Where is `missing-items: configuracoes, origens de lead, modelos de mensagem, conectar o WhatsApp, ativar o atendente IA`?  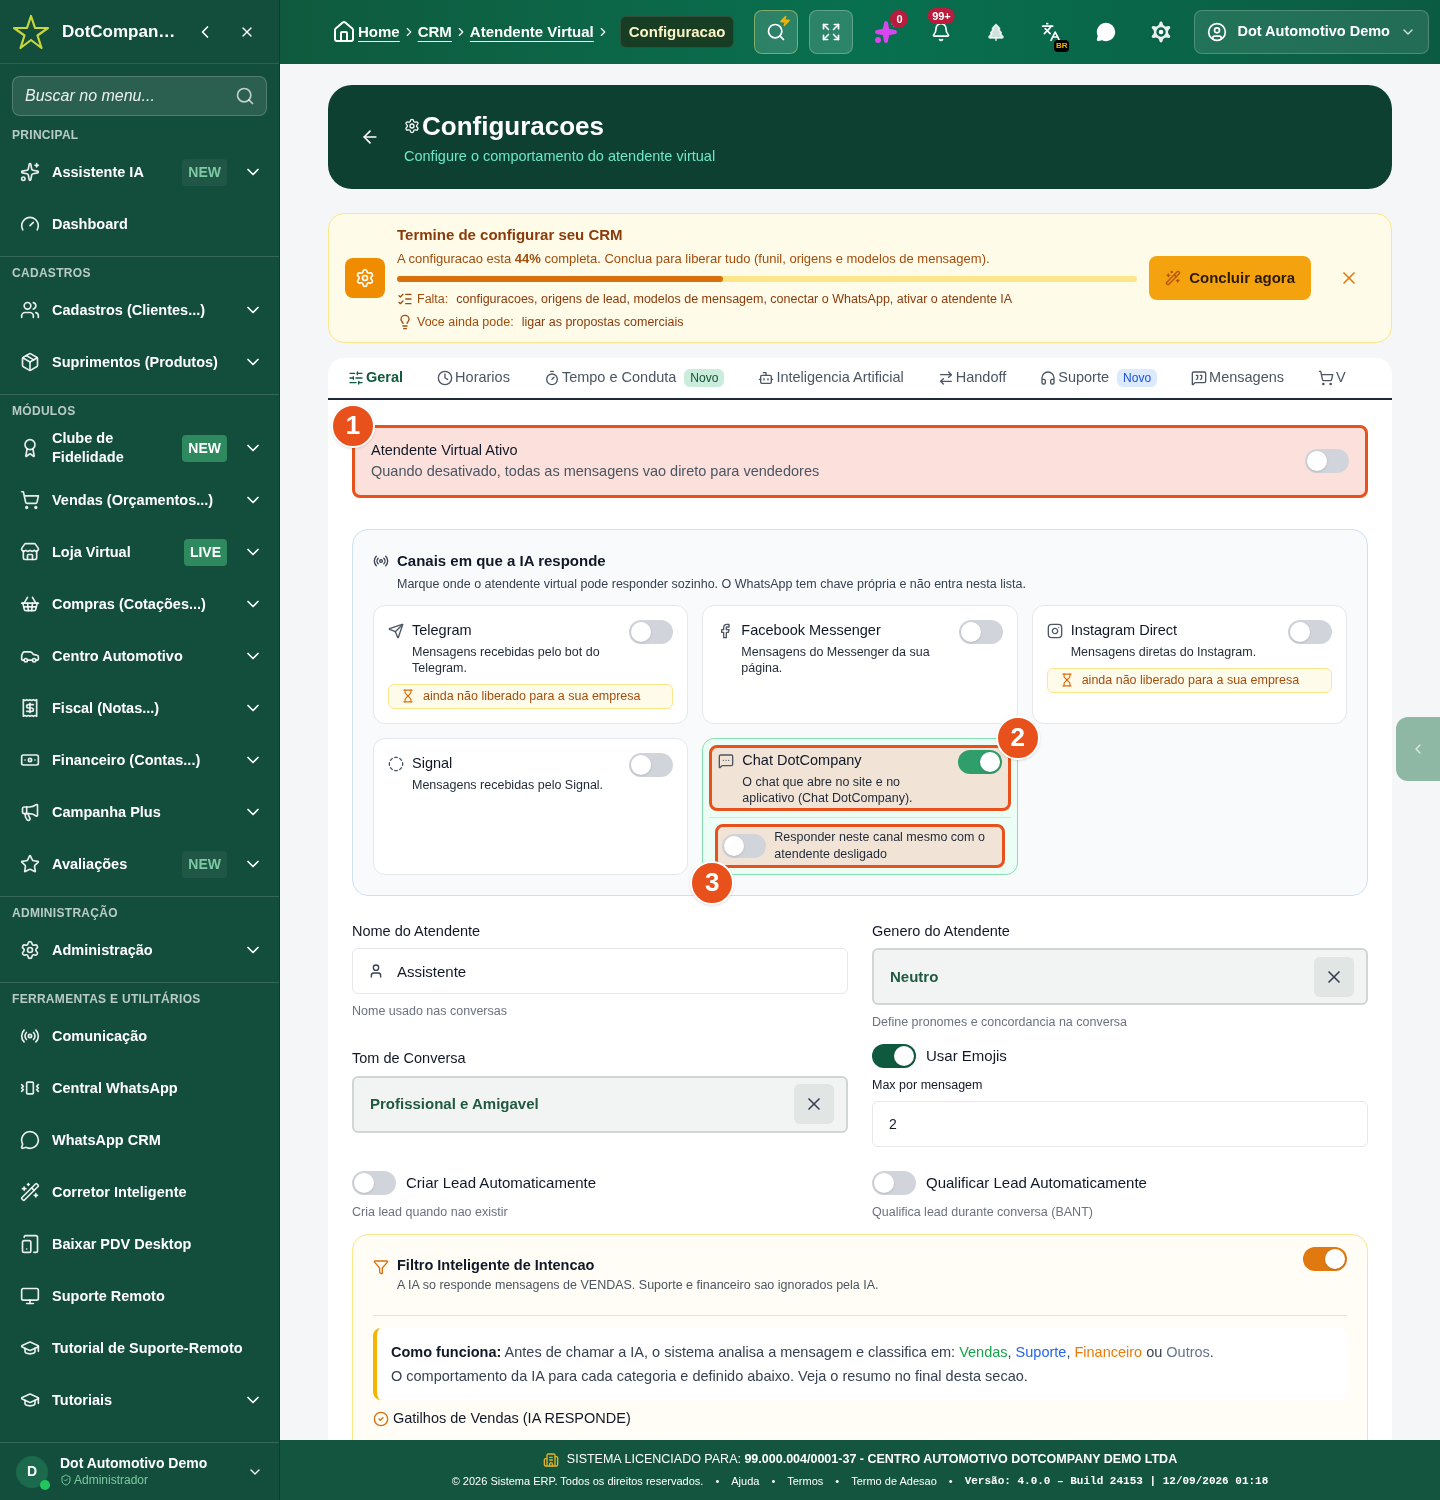
missing-items: configuracoes, origens de lead, modelos de mensagem, conectar o WhatsApp, ativar o atendente IA is located at coordinates (734, 299).